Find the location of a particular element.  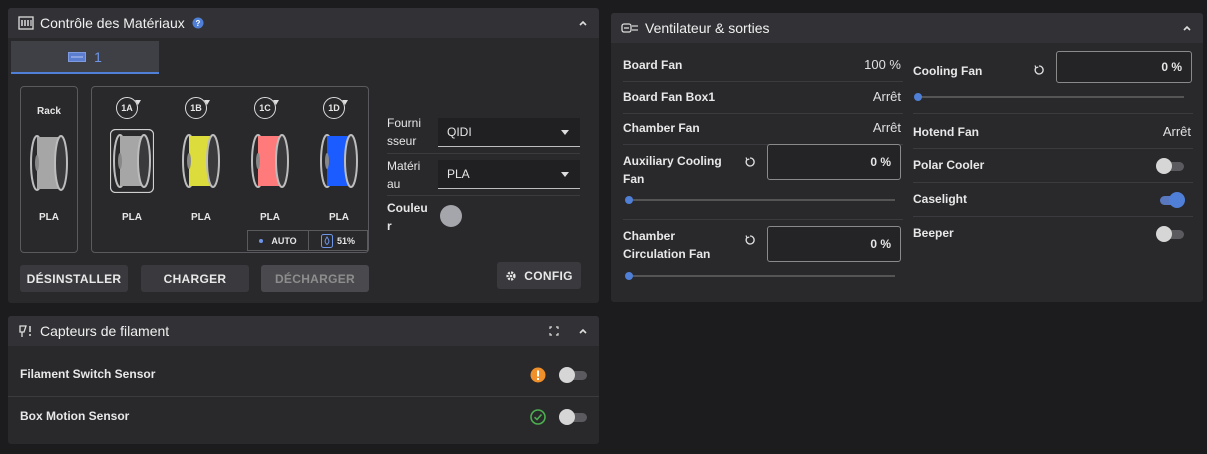

sensor-row: Filament Switch Sensor is located at coordinates (303, 375).